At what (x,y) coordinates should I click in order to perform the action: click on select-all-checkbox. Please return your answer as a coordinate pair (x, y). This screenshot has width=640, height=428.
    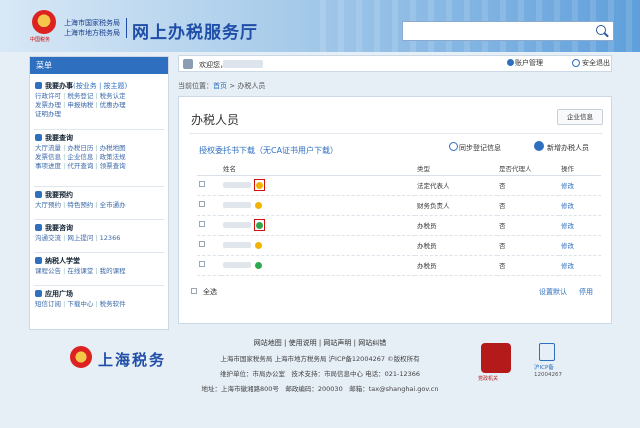
    Looking at the image, I should click on (194, 291).